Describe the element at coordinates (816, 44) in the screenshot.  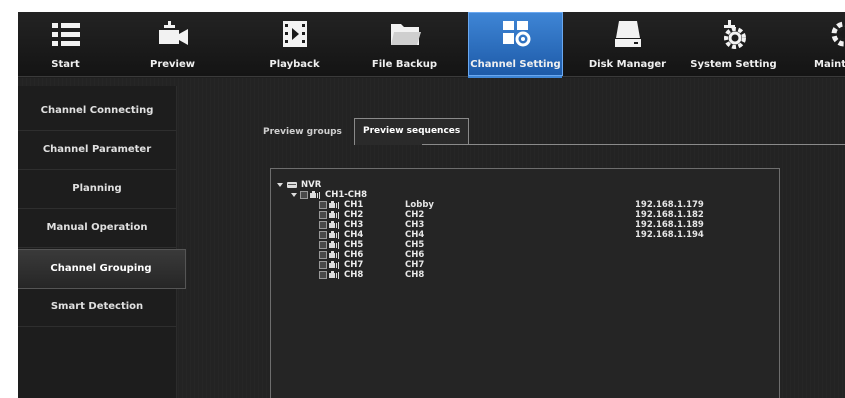
I see `toolbar-maintenance: Mainte` at that location.